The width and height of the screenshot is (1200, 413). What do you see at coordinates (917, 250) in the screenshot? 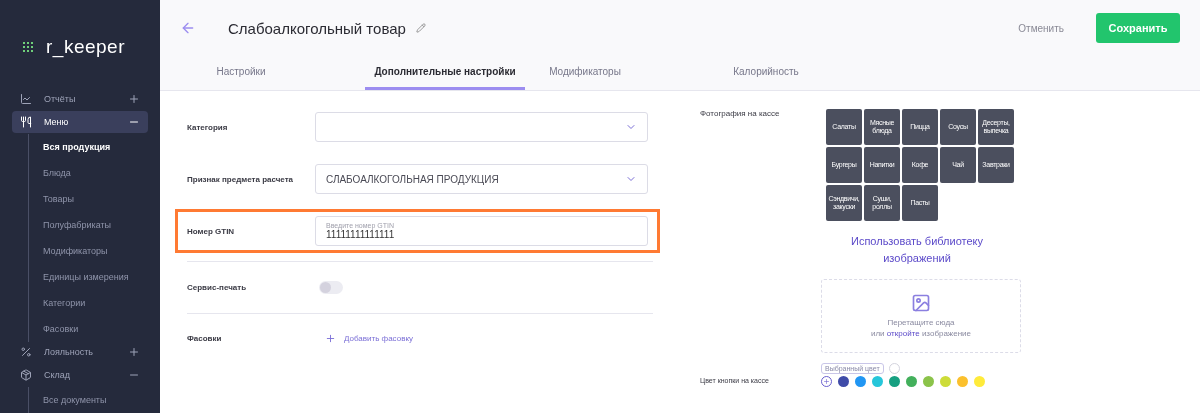
I see `library-link: Использовать библиотеку изображений` at bounding box center [917, 250].